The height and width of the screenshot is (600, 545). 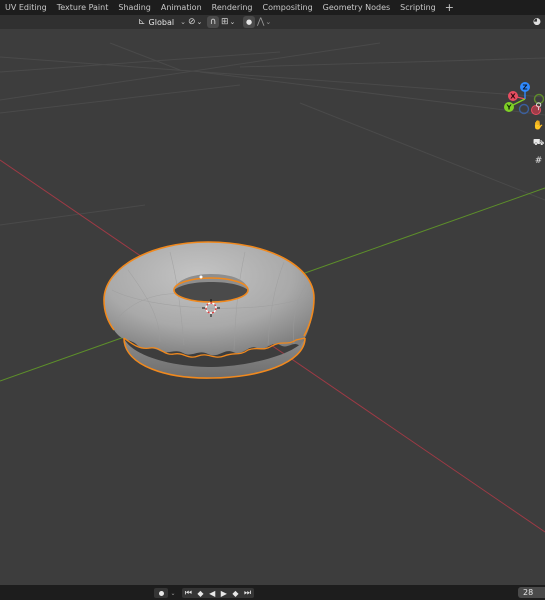 What do you see at coordinates (531, 592) in the screenshot?
I see `current-frame-field: 28` at bounding box center [531, 592].